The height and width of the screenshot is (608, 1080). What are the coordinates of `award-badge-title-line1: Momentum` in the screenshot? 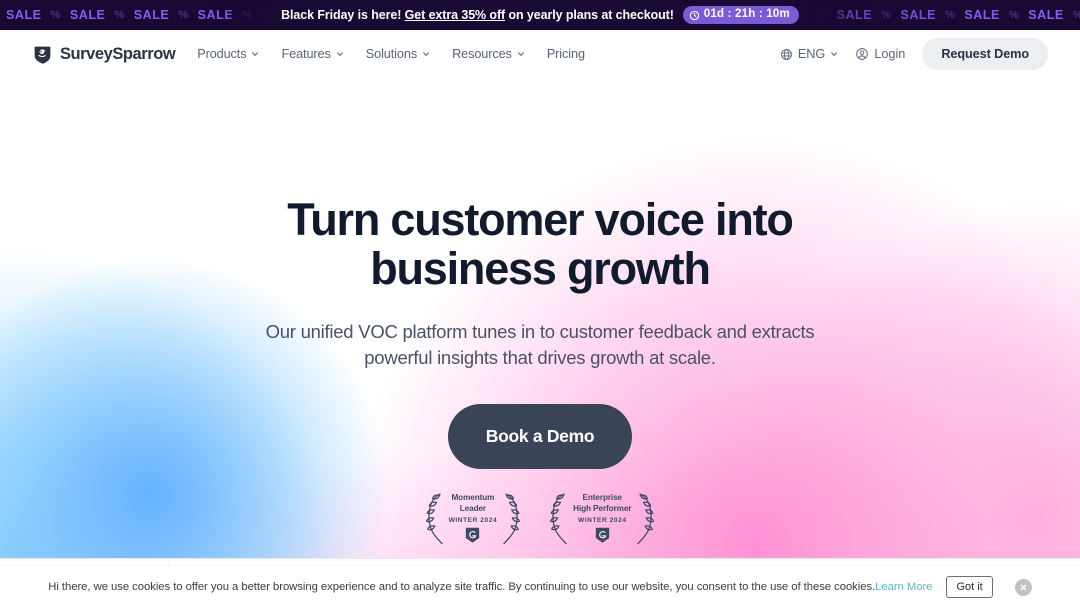 It's located at (473, 498).